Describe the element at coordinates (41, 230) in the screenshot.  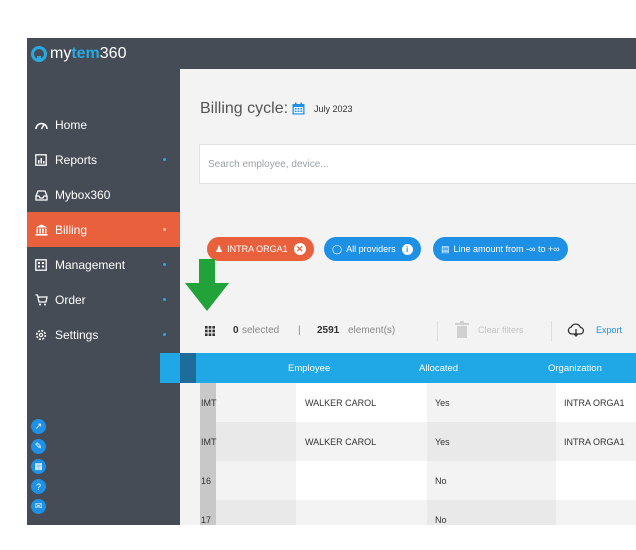
I see `bank-icon` at that location.